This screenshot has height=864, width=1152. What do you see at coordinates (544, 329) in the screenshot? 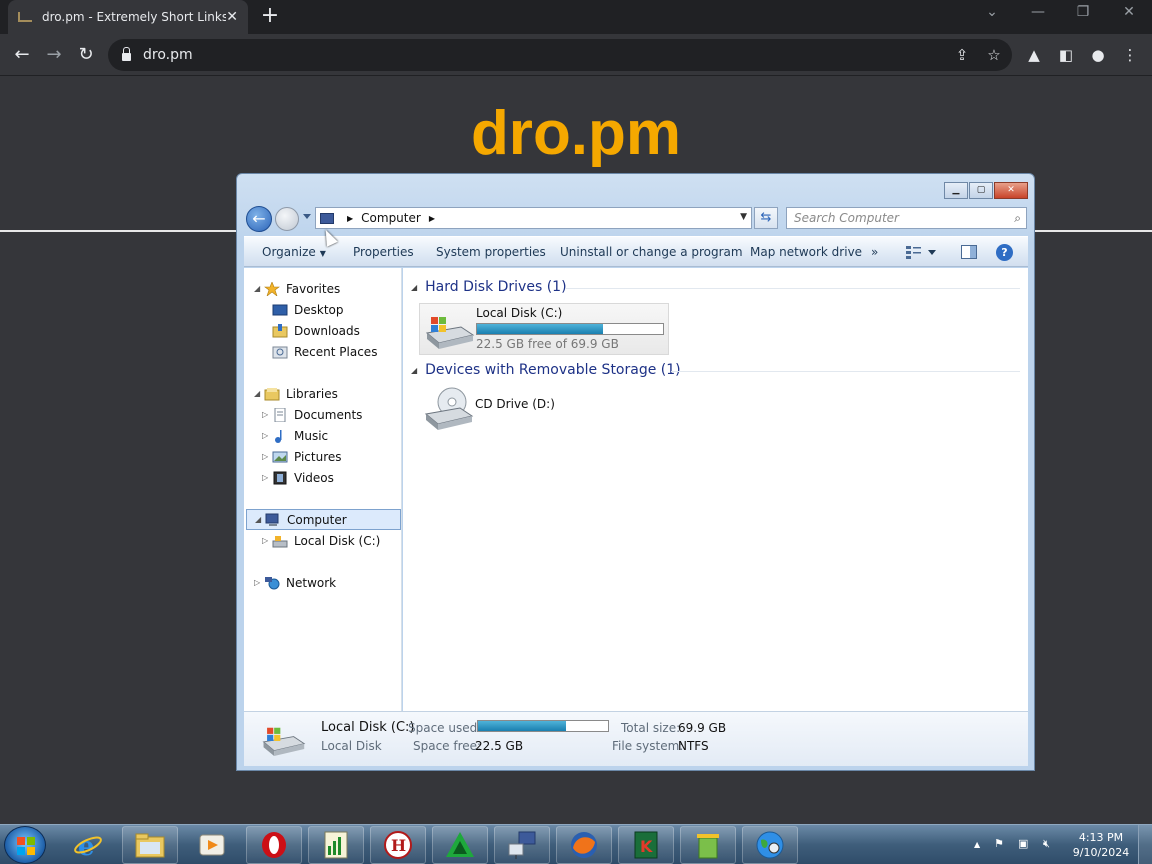
I see `drive-local-disk-c: Local Disk (C:) 22.5 GB free of 69.9 GB` at bounding box center [544, 329].